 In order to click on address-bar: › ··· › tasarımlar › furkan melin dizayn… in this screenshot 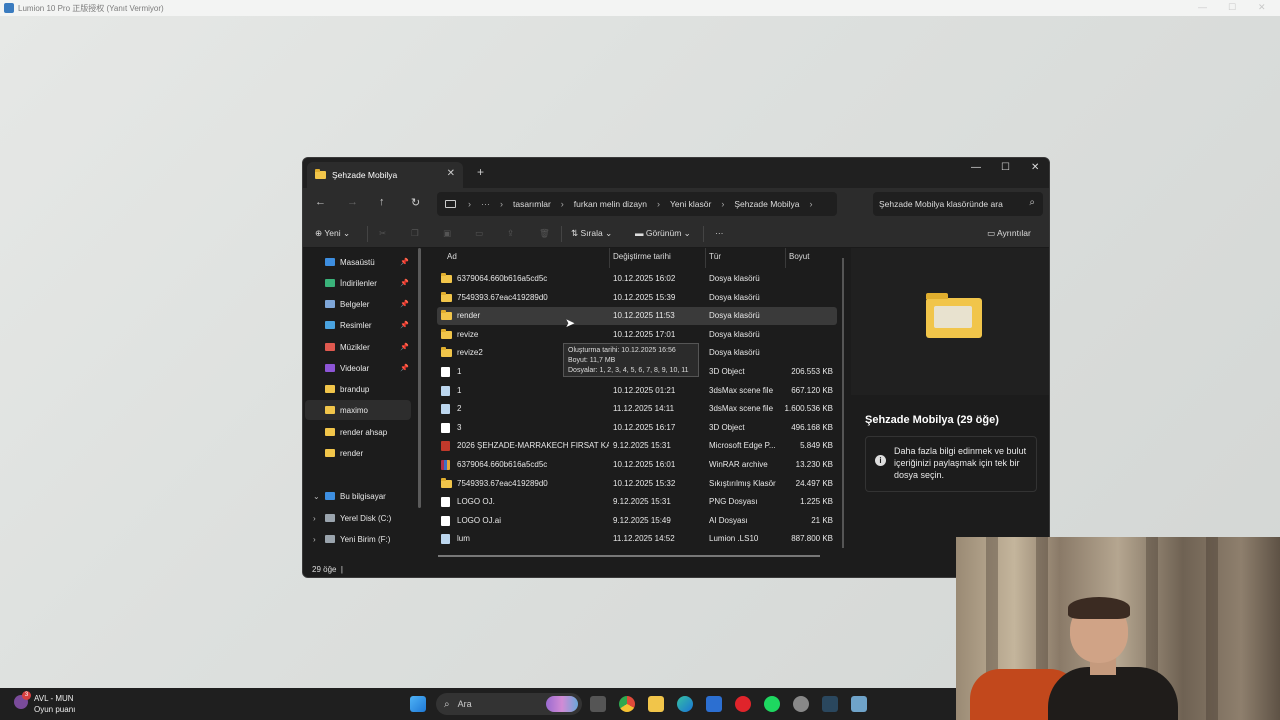, I will do `click(637, 204)`.